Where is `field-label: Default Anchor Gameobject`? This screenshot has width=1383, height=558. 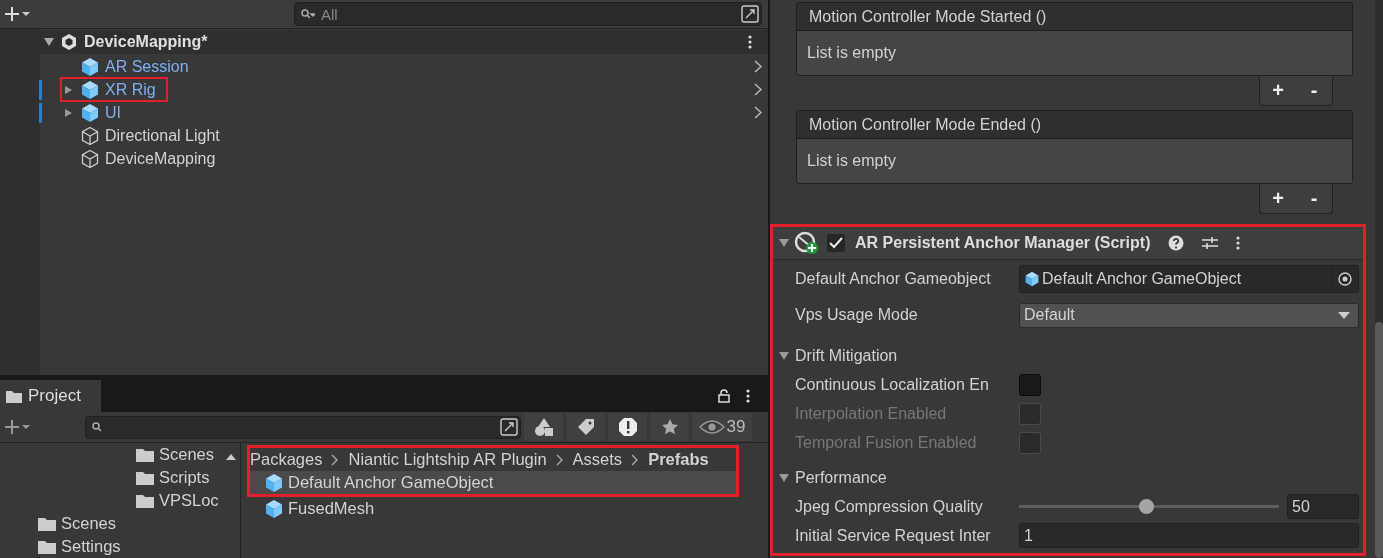
field-label: Default Anchor Gameobject is located at coordinates (893, 279).